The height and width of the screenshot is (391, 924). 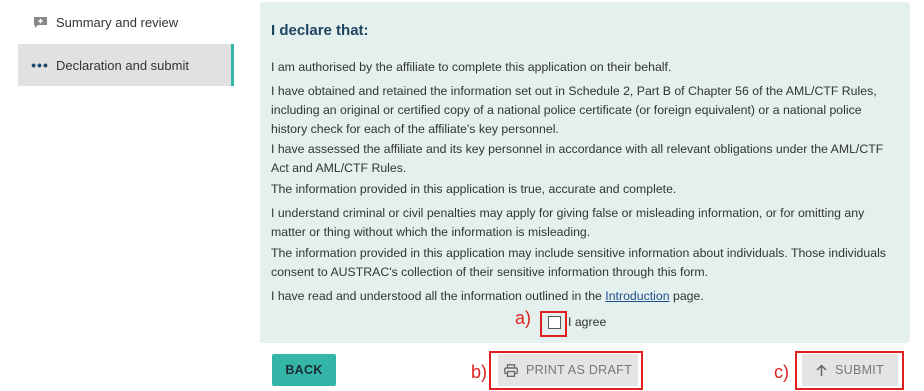 I want to click on add-comment-icon, so click(x=40, y=22).